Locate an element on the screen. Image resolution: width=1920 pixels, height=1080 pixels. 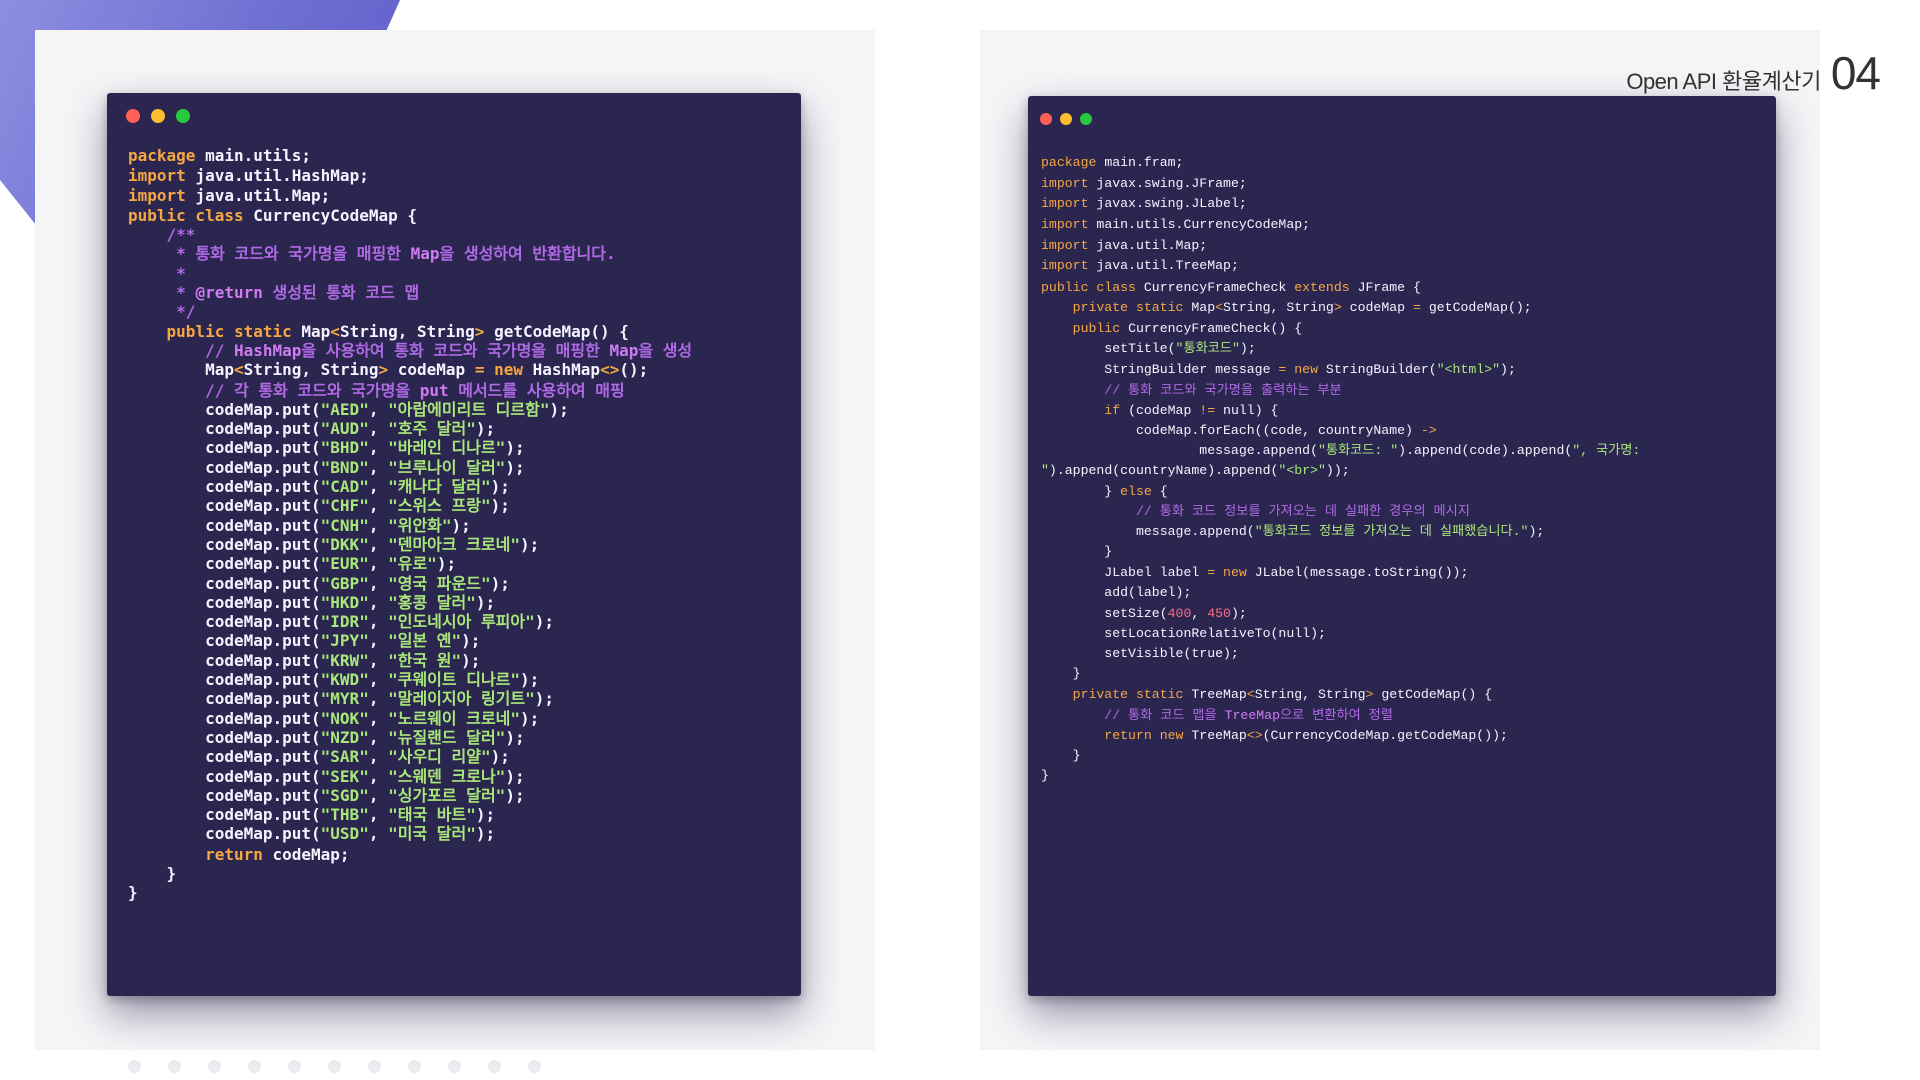
code-token: "BHD" is located at coordinates (344, 448).